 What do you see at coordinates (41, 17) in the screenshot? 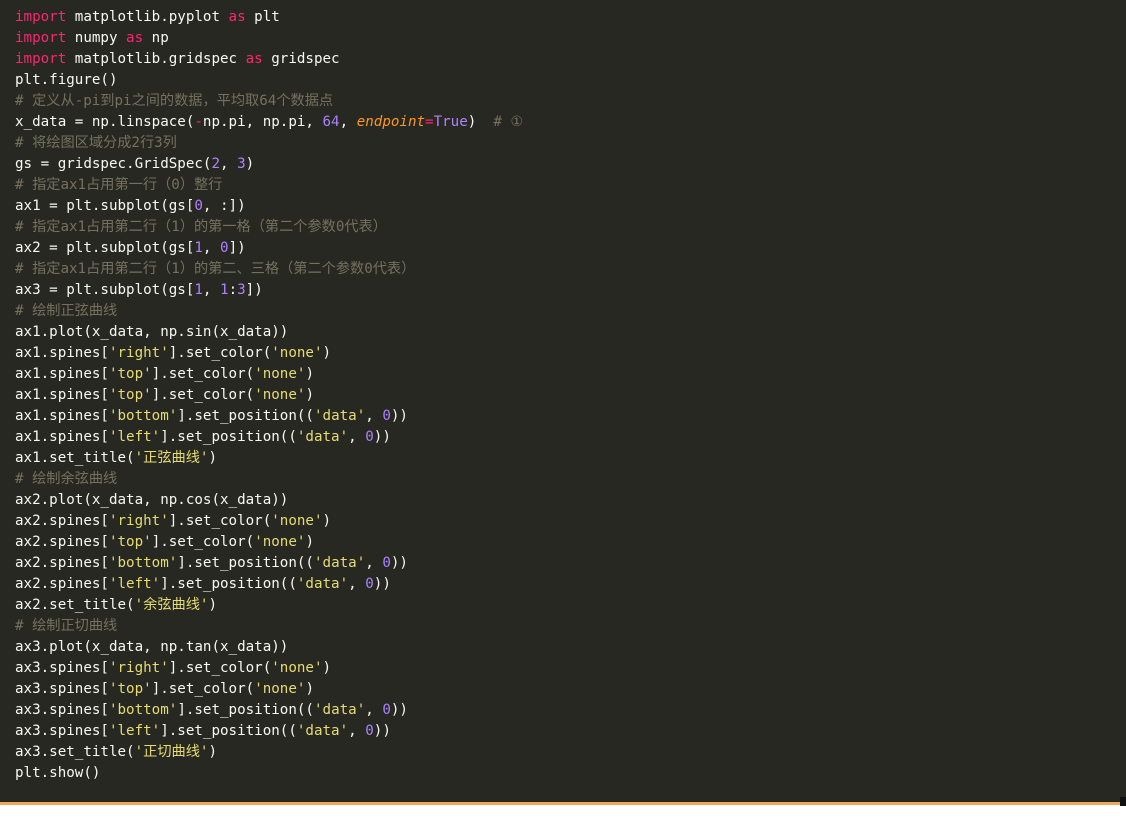
I see `code-token: import` at bounding box center [41, 17].